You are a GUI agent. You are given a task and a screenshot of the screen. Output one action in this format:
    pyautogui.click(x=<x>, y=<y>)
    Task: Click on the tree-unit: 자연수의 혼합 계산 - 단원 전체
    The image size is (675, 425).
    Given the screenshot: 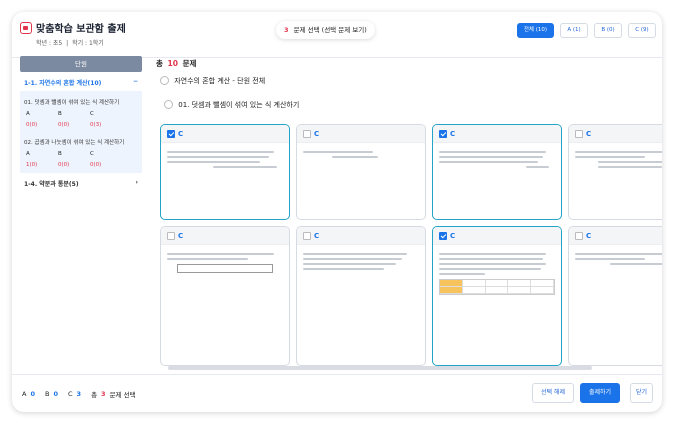 What is the action you would take?
    pyautogui.click(x=212, y=81)
    